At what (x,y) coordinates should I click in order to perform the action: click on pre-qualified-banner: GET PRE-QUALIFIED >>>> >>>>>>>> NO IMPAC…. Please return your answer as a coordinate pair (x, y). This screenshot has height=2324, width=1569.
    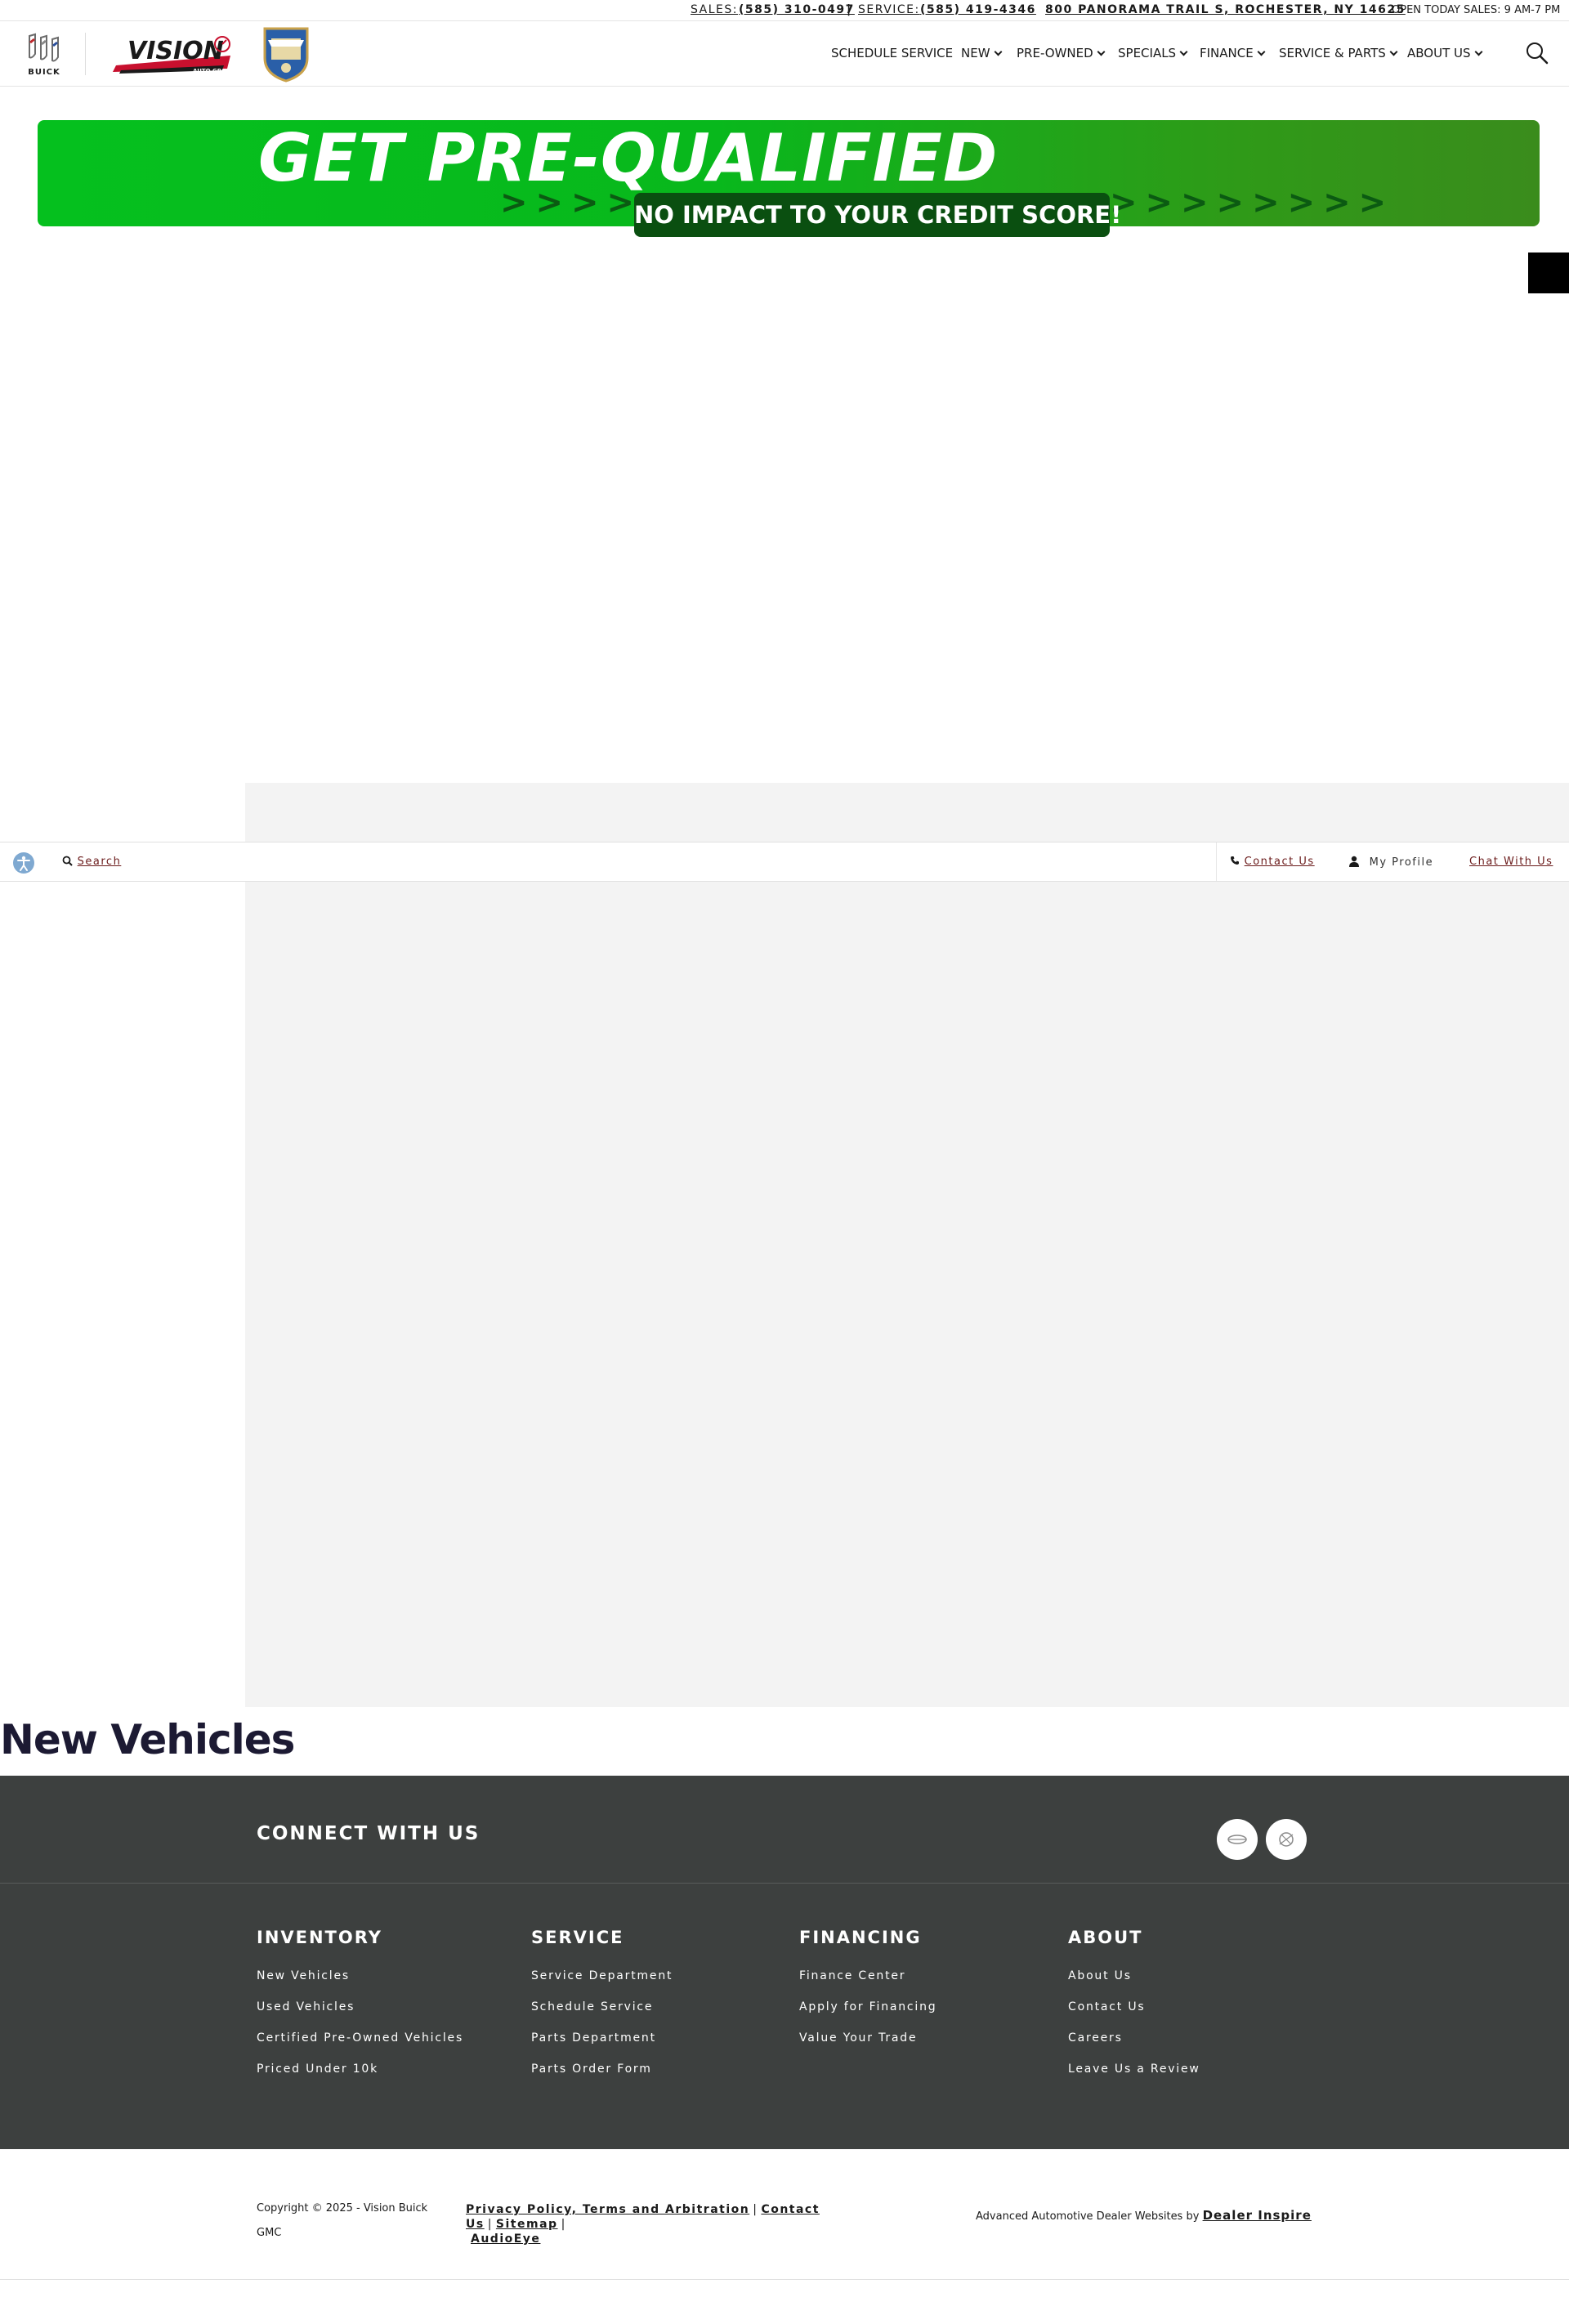
    Looking at the image, I should click on (789, 178).